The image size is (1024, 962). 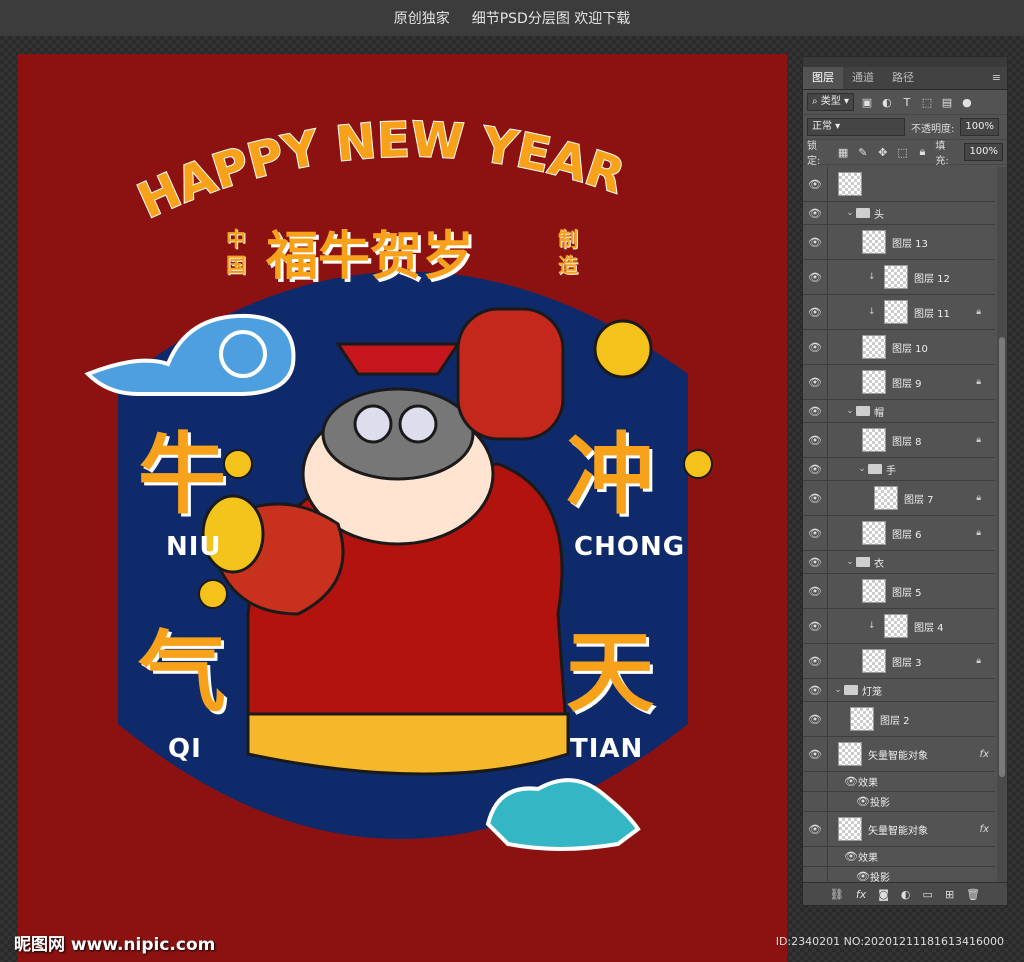 I want to click on layer-name: 图层 11, so click(x=945, y=312).